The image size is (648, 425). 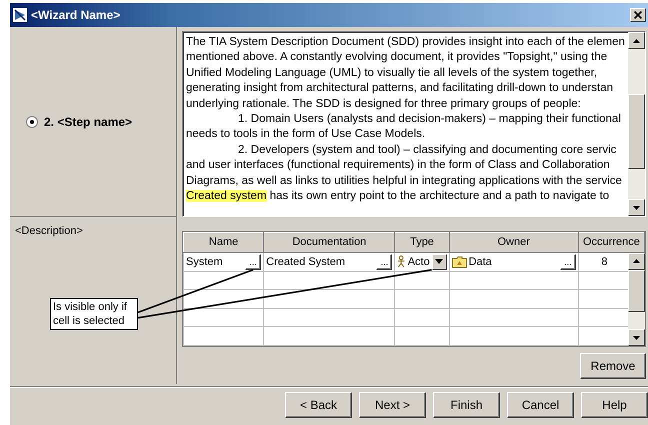 What do you see at coordinates (94, 314) in the screenshot?
I see `callout-note: Is visible only if cell is selected` at bounding box center [94, 314].